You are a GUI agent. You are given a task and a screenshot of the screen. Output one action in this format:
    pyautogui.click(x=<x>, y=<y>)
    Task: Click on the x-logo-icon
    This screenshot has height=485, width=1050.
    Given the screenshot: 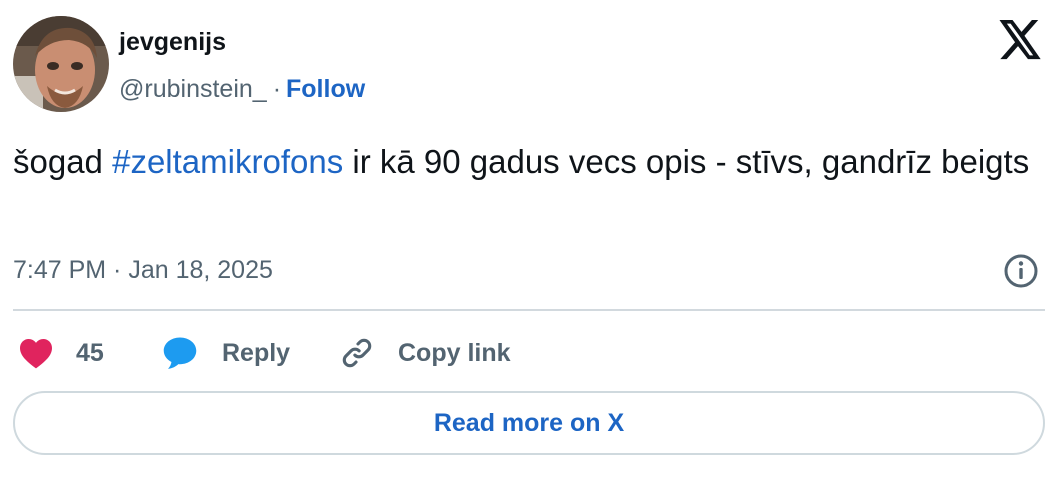 What is the action you would take?
    pyautogui.click(x=1020, y=41)
    